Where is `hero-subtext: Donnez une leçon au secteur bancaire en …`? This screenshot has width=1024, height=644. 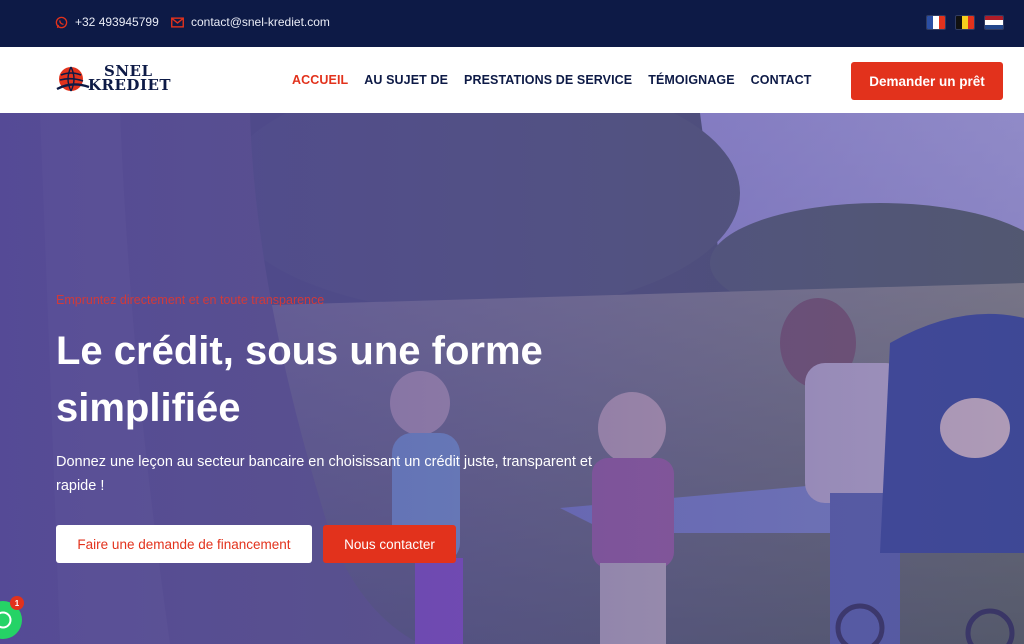
hero-subtext: Donnez une leçon au secteur bancaire en … is located at coordinates (324, 474).